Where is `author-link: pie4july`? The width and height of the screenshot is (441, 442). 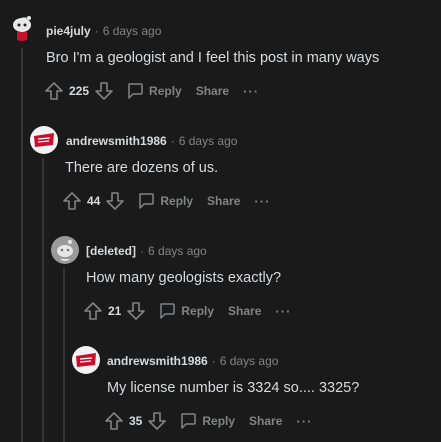 author-link: pie4july is located at coordinates (68, 31).